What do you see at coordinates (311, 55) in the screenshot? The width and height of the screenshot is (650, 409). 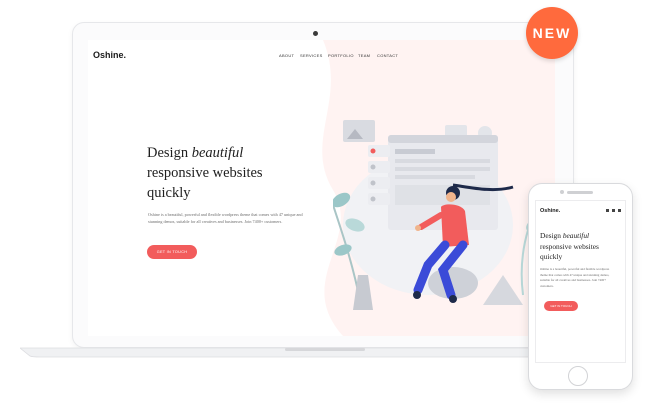 I see `nav-services: SERVICES` at bounding box center [311, 55].